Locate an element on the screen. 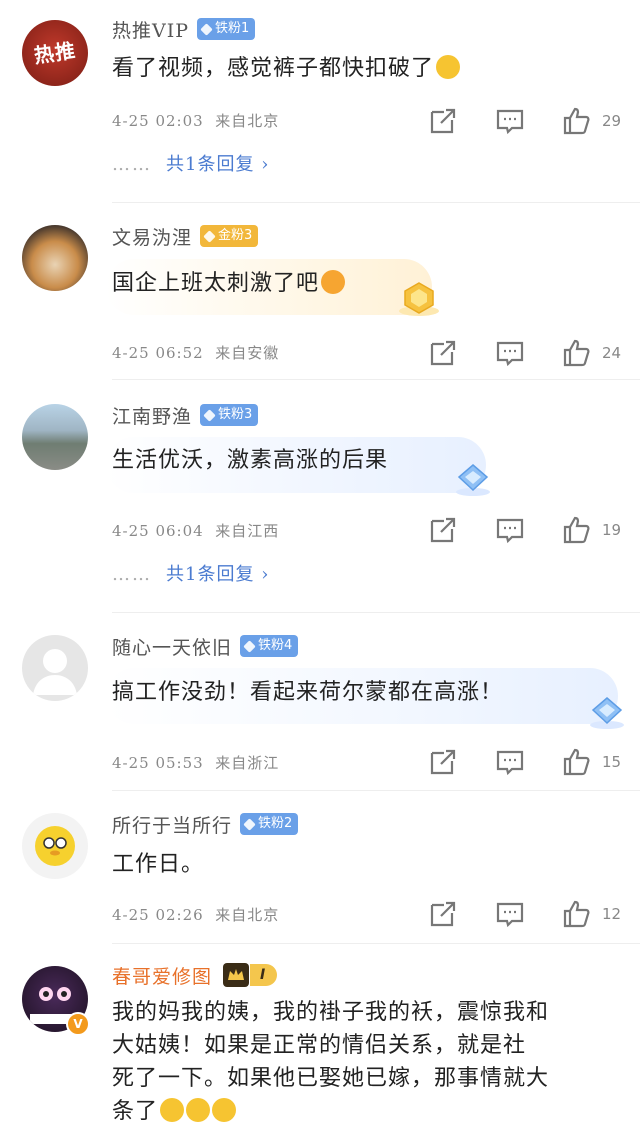 The image size is (640, 1128). like-count: 12 is located at coordinates (612, 914).